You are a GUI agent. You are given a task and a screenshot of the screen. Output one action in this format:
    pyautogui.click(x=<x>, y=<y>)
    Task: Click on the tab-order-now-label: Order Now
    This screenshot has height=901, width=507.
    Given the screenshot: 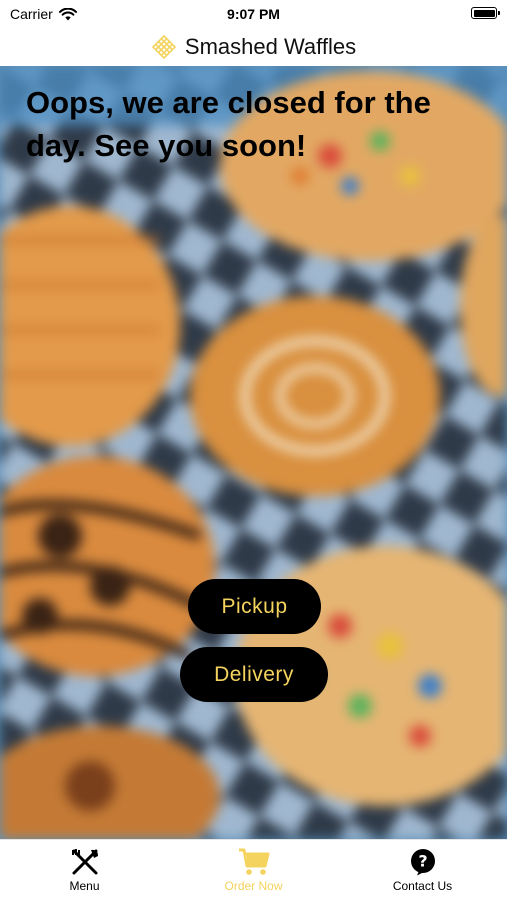 What is the action you would take?
    pyautogui.click(x=253, y=886)
    